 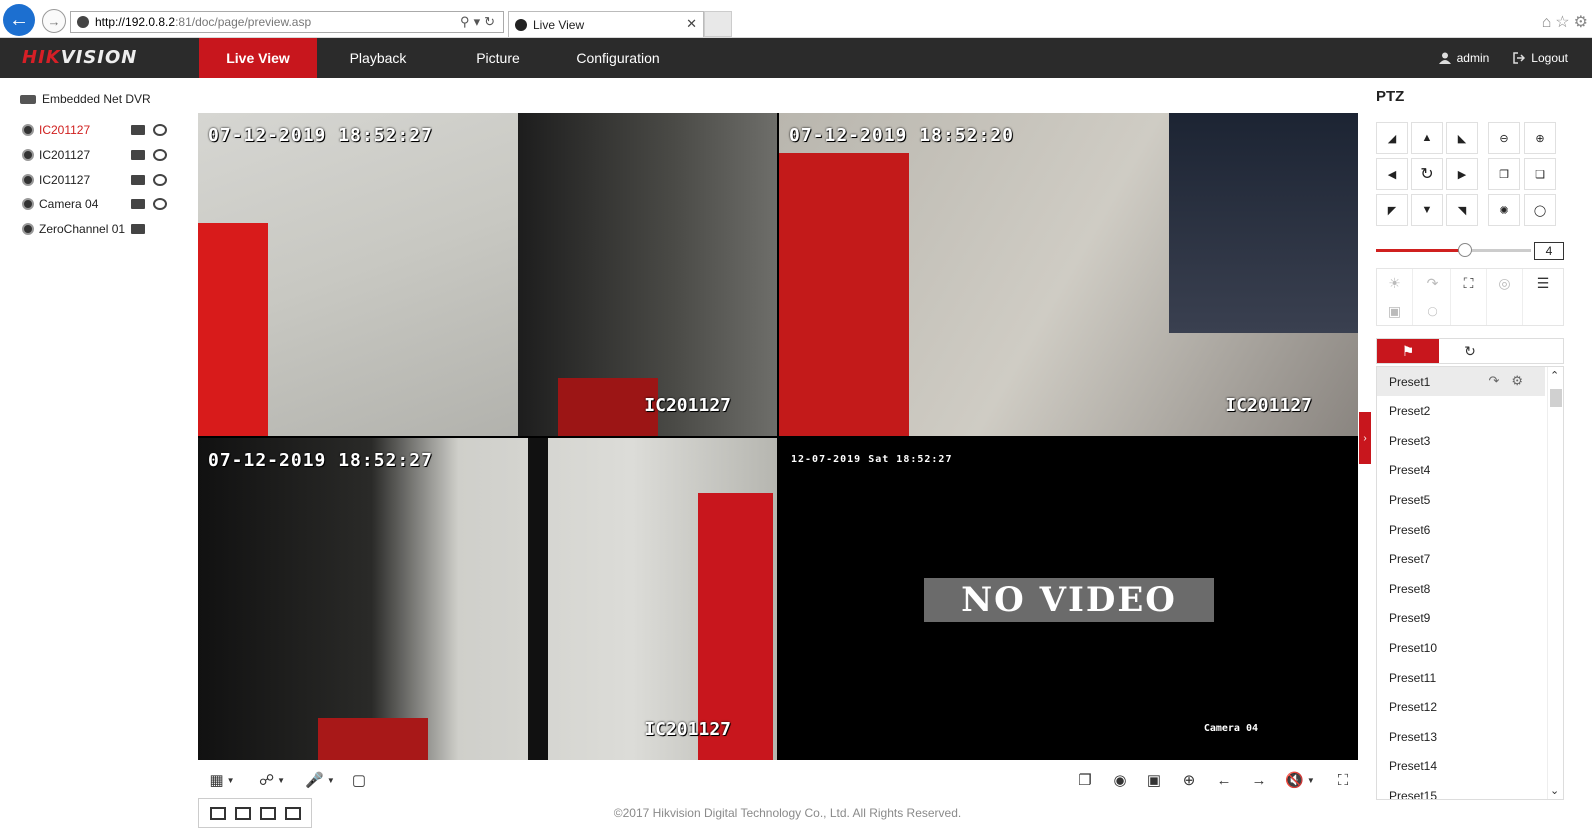 I want to click on tab-playback: Playback, so click(x=378, y=58).